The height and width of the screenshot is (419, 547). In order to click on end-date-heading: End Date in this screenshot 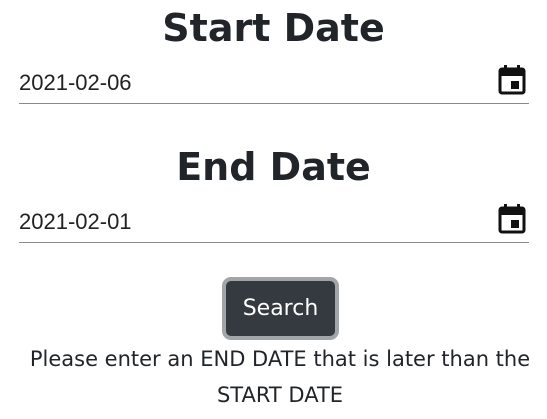, I will do `click(273, 167)`.